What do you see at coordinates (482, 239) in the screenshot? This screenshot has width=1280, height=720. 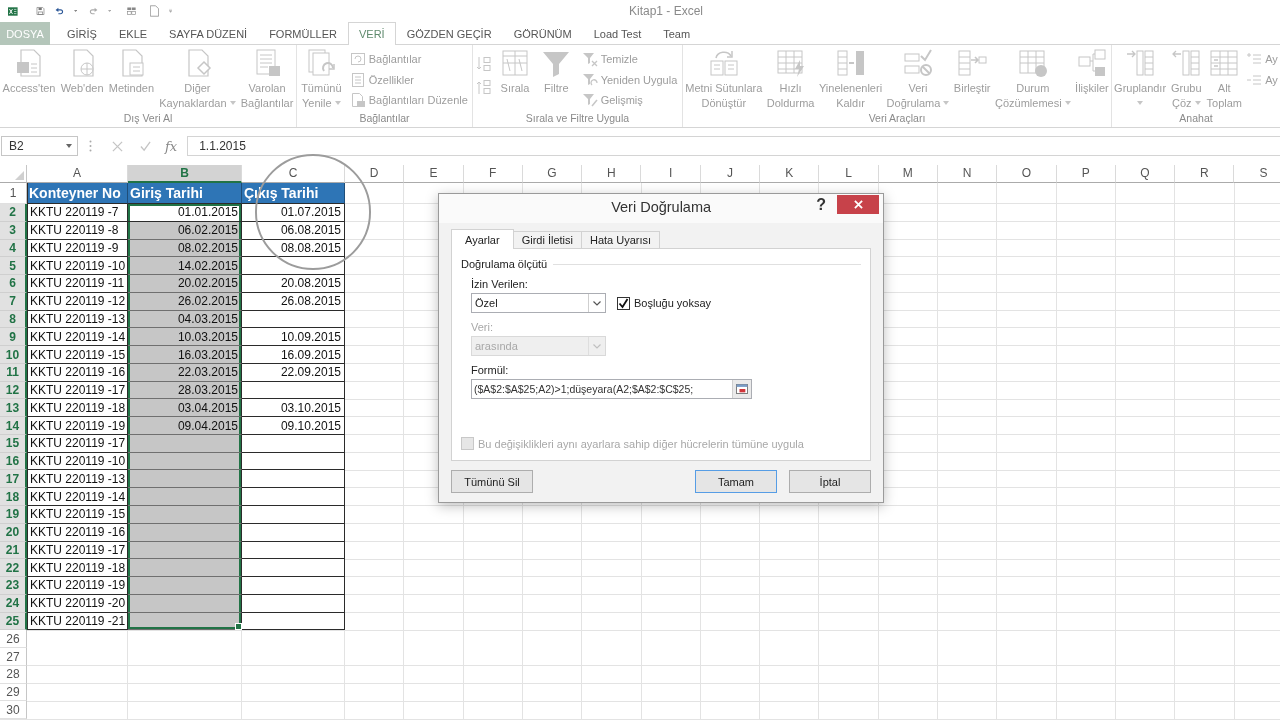 I see `dialog-tab: Ayarlar` at bounding box center [482, 239].